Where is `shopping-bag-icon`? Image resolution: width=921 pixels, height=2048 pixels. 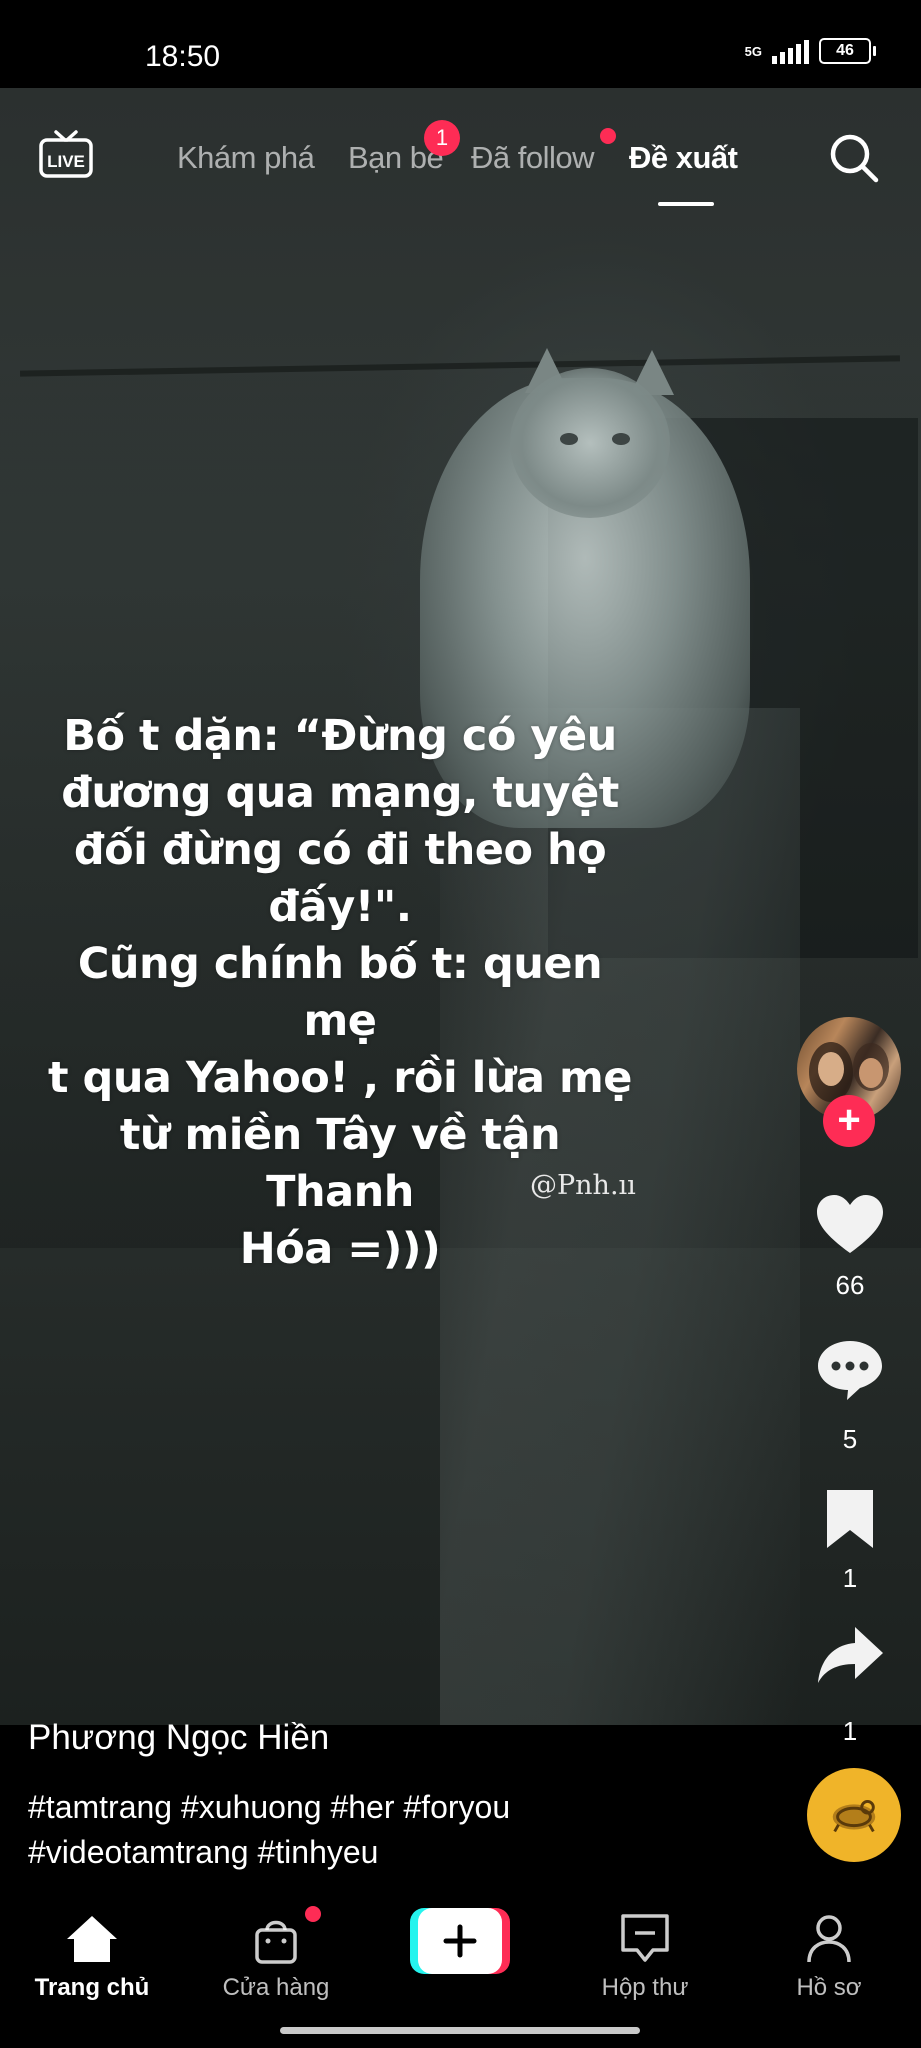
shopping-bag-icon is located at coordinates (276, 1942).